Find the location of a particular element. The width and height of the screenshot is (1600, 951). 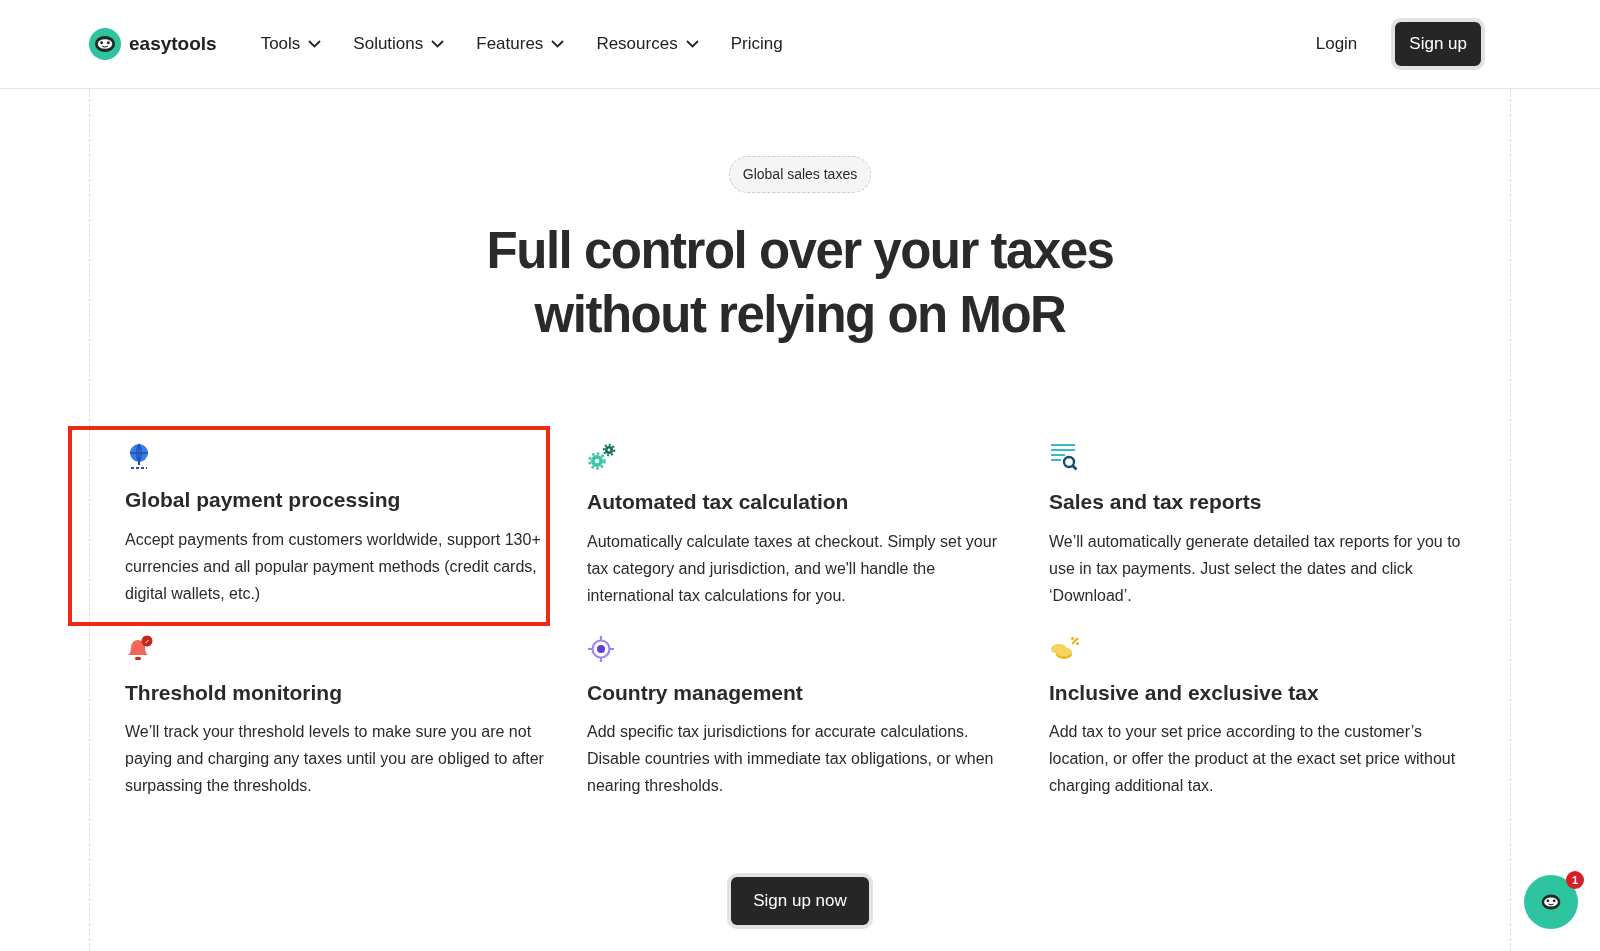

unread-count-badge: 1 is located at coordinates (1575, 880).